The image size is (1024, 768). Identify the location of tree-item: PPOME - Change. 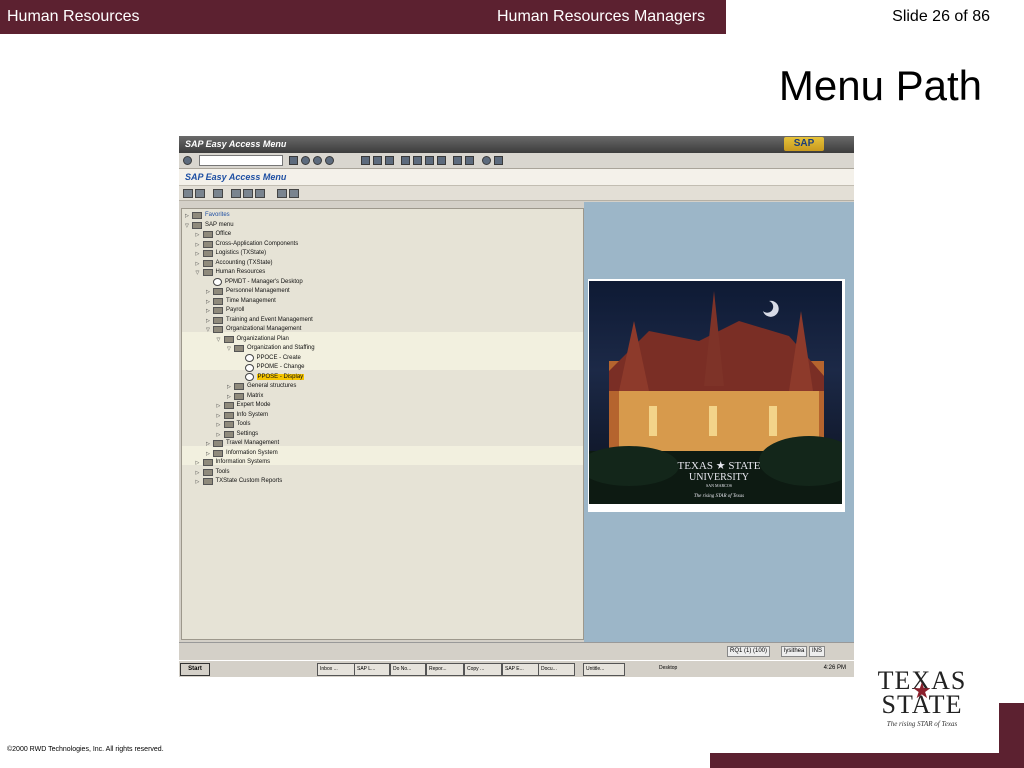
(271, 367).